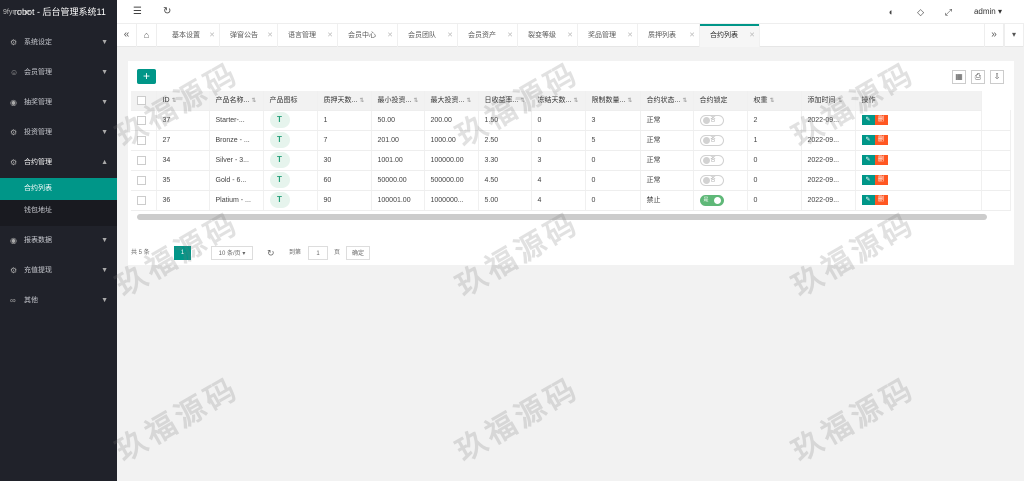  I want to click on column-header: 产品名称... ⇅, so click(236, 101).